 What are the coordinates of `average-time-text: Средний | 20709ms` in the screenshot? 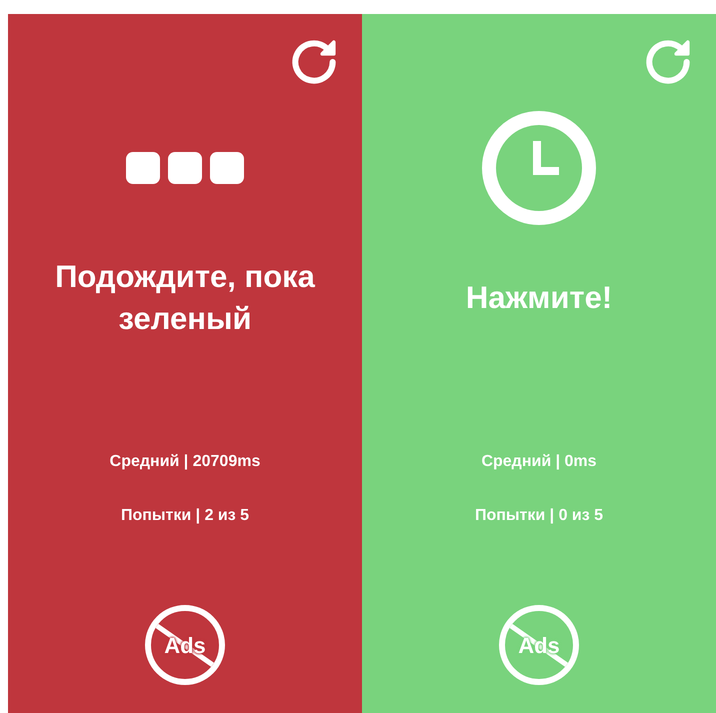 It's located at (185, 462).